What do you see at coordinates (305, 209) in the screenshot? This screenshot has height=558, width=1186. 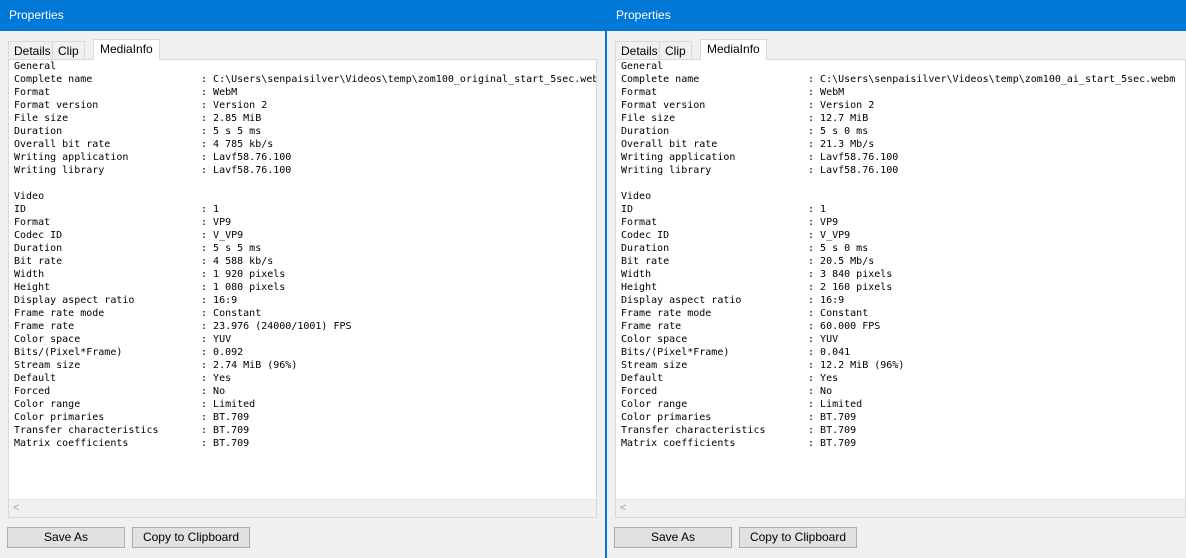 I see `info-row: ID: 1` at bounding box center [305, 209].